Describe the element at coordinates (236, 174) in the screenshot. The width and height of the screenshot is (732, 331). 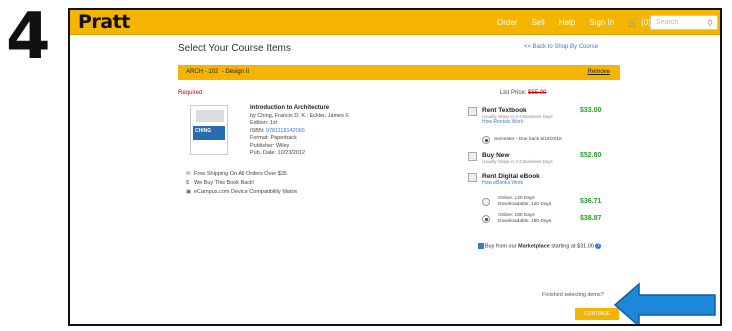
I see `perk-free-shipping: ✉ Free Shipping On All Orders Over $35` at that location.